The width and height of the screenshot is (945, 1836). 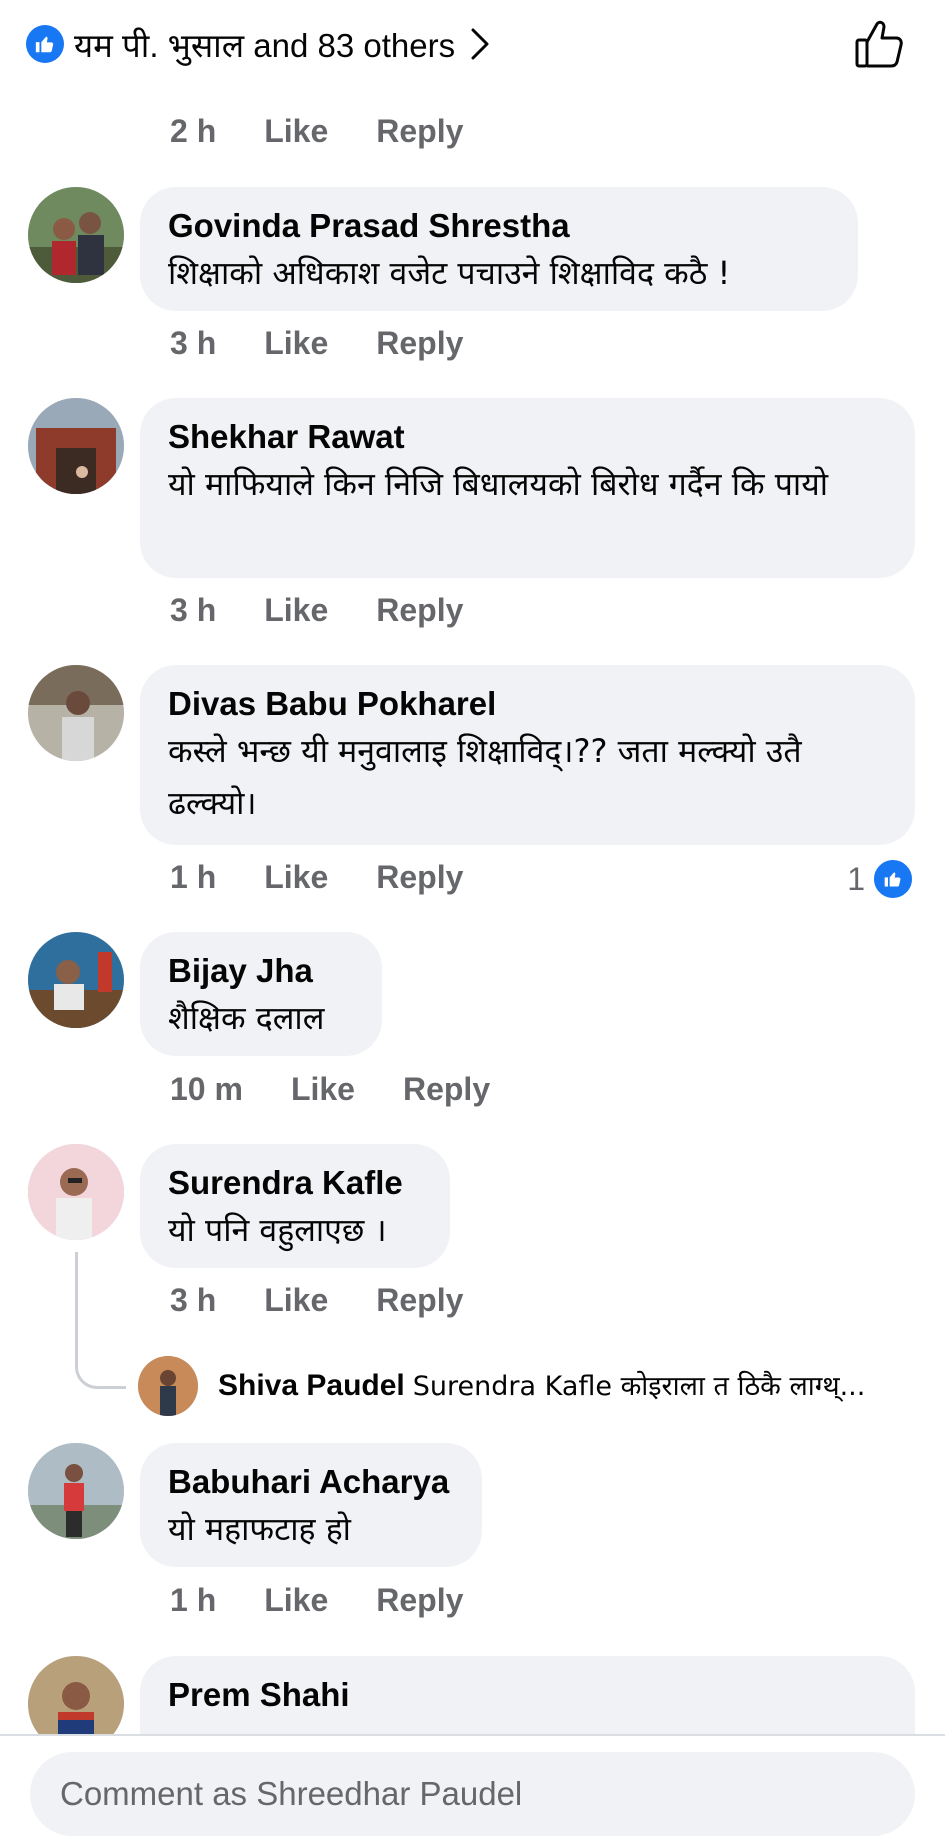 I want to click on comment-time: 2 h, so click(x=193, y=131).